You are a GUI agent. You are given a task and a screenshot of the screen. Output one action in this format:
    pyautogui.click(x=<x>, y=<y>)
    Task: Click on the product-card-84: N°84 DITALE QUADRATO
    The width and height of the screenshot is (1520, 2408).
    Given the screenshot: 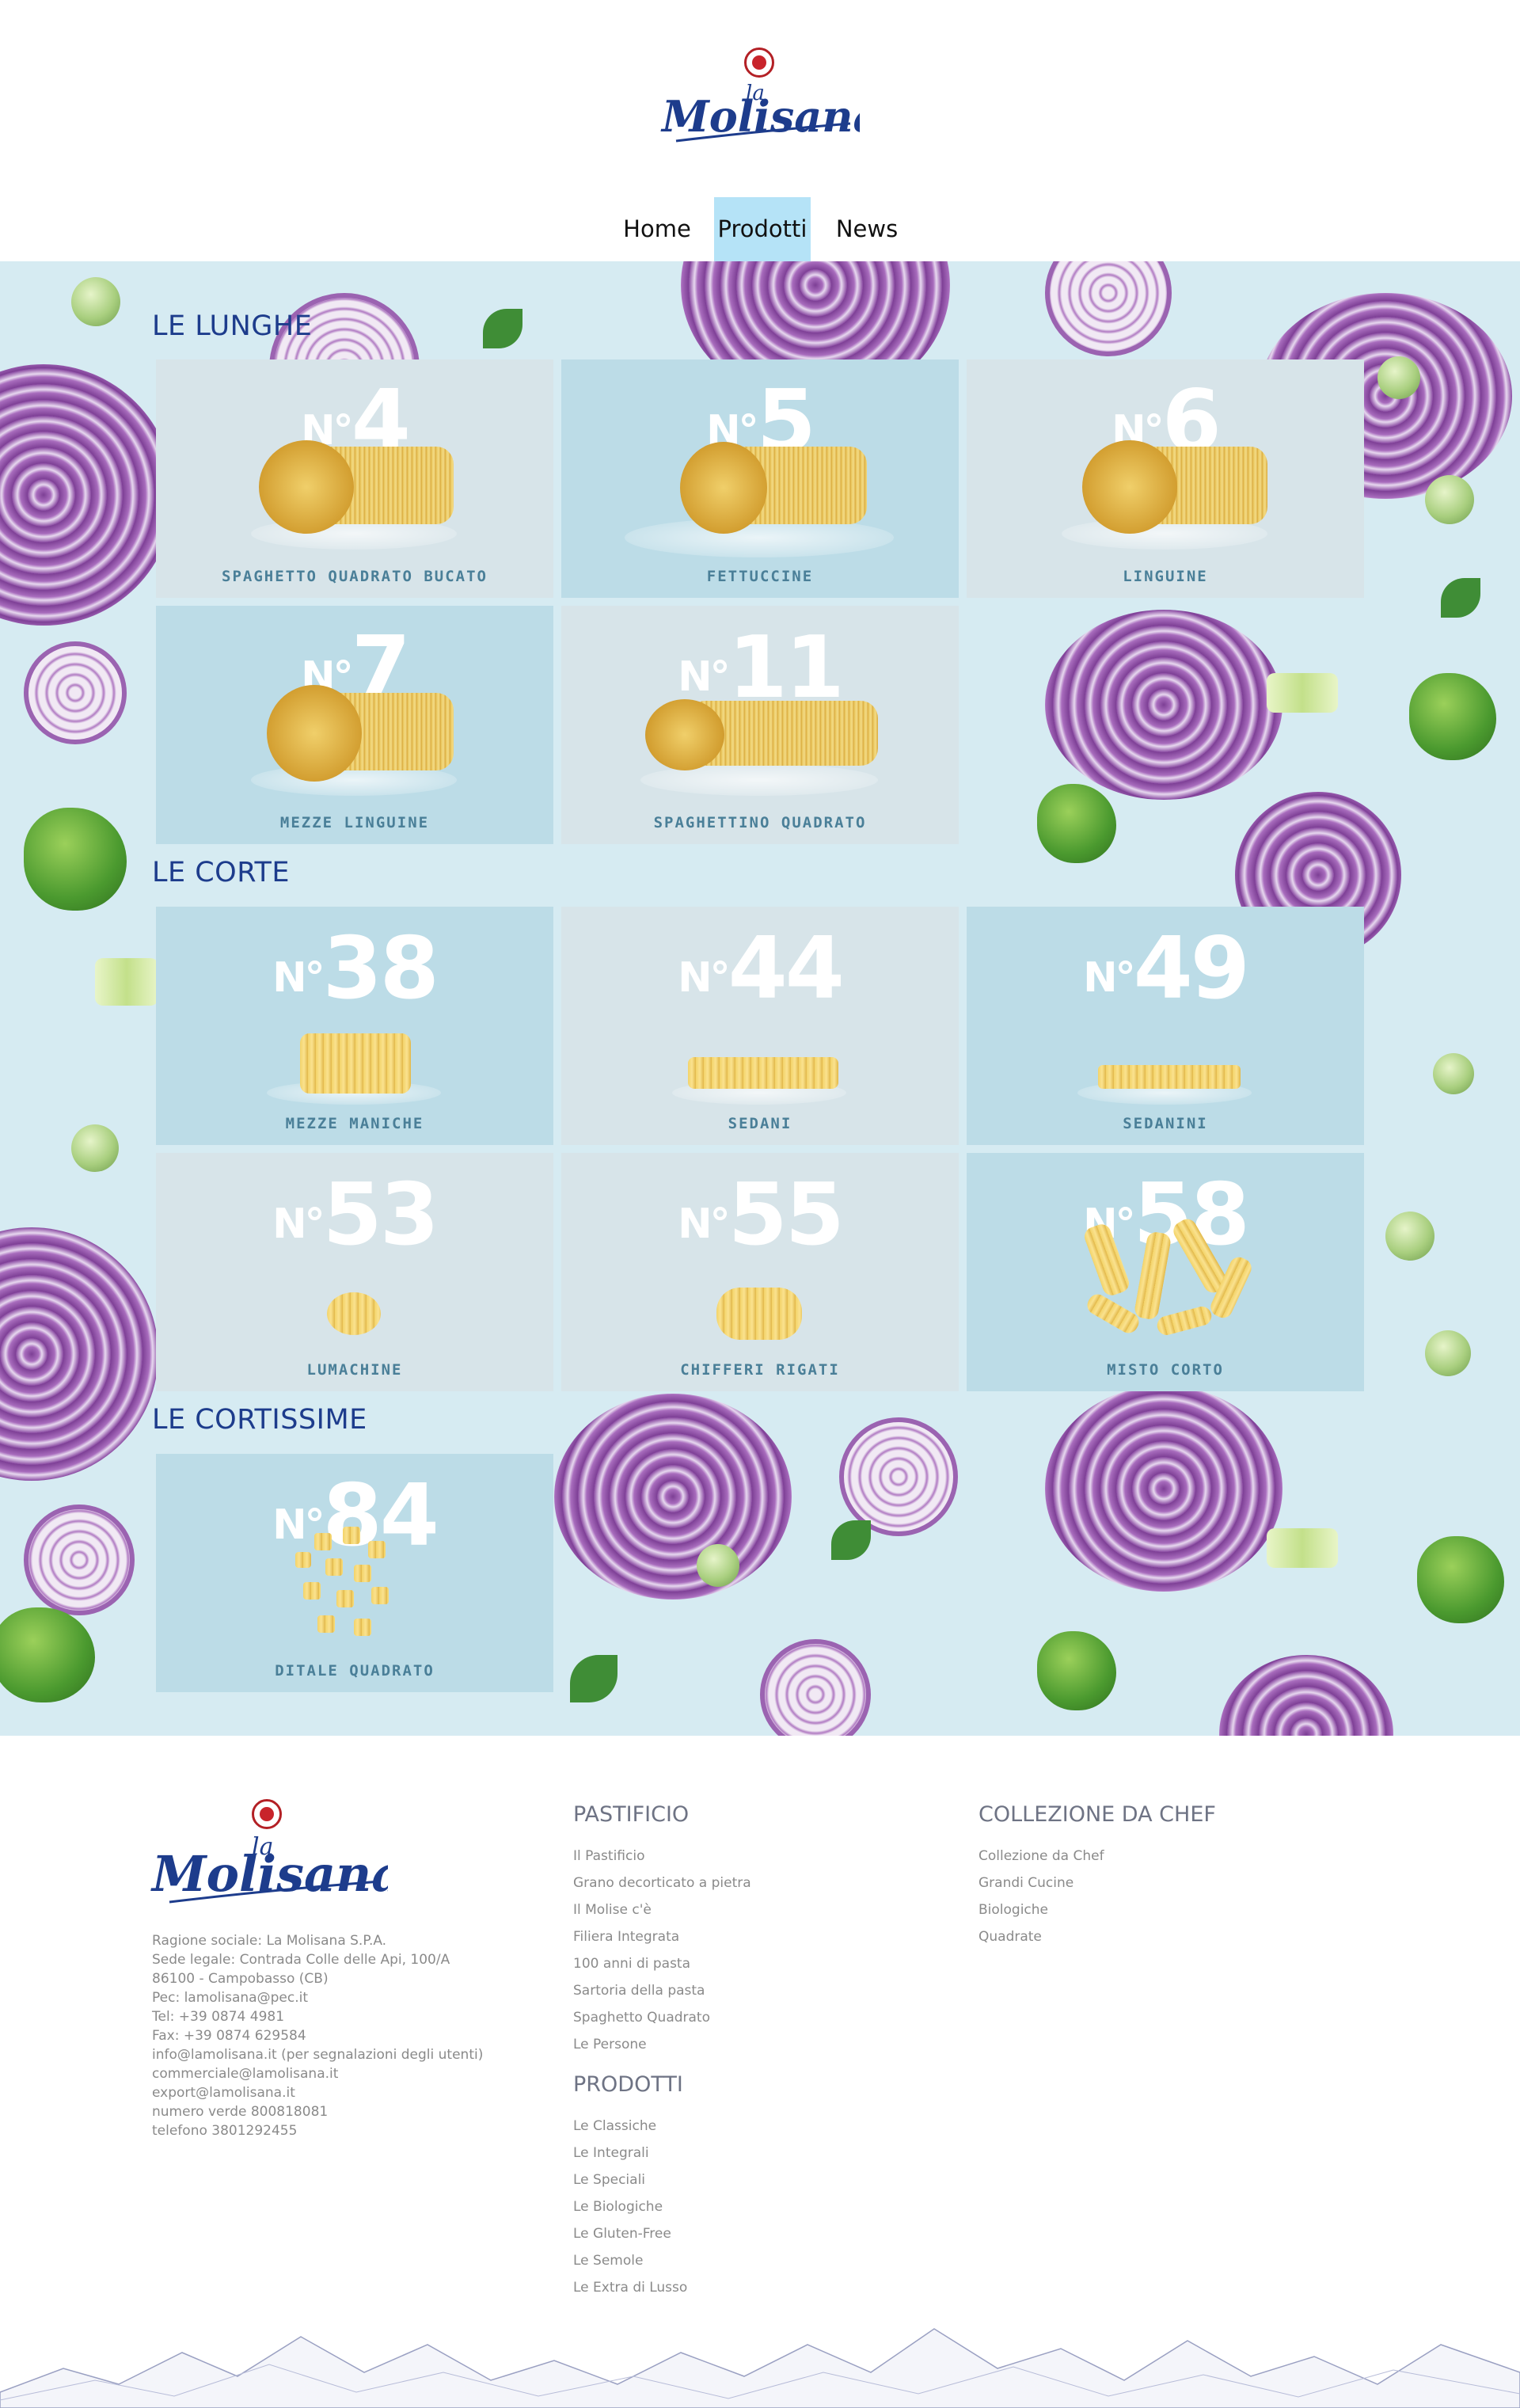 What is the action you would take?
    pyautogui.click(x=354, y=1573)
    